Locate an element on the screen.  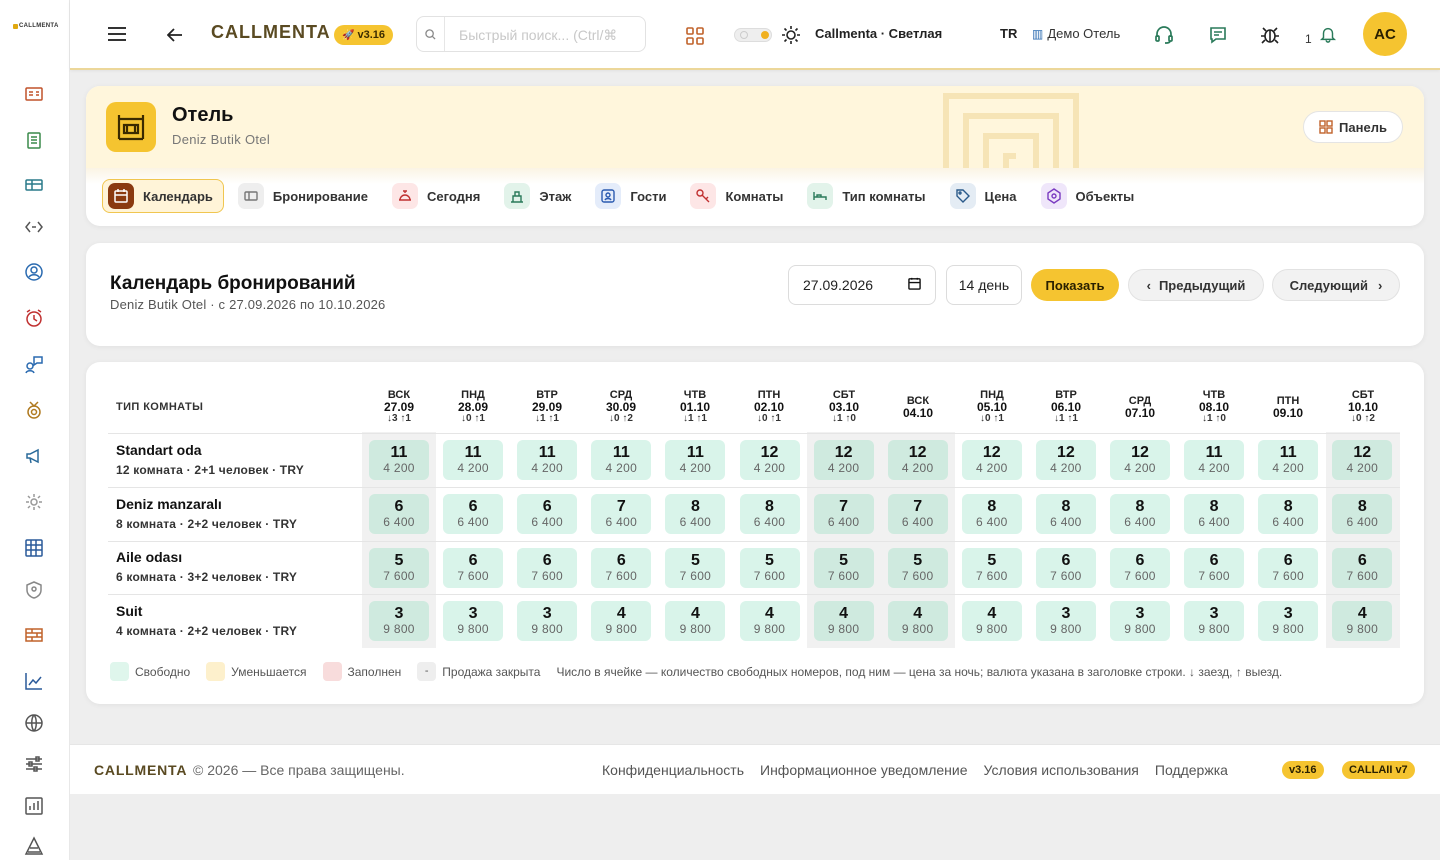
room-type-name: Suit is located at coordinates (129, 611).